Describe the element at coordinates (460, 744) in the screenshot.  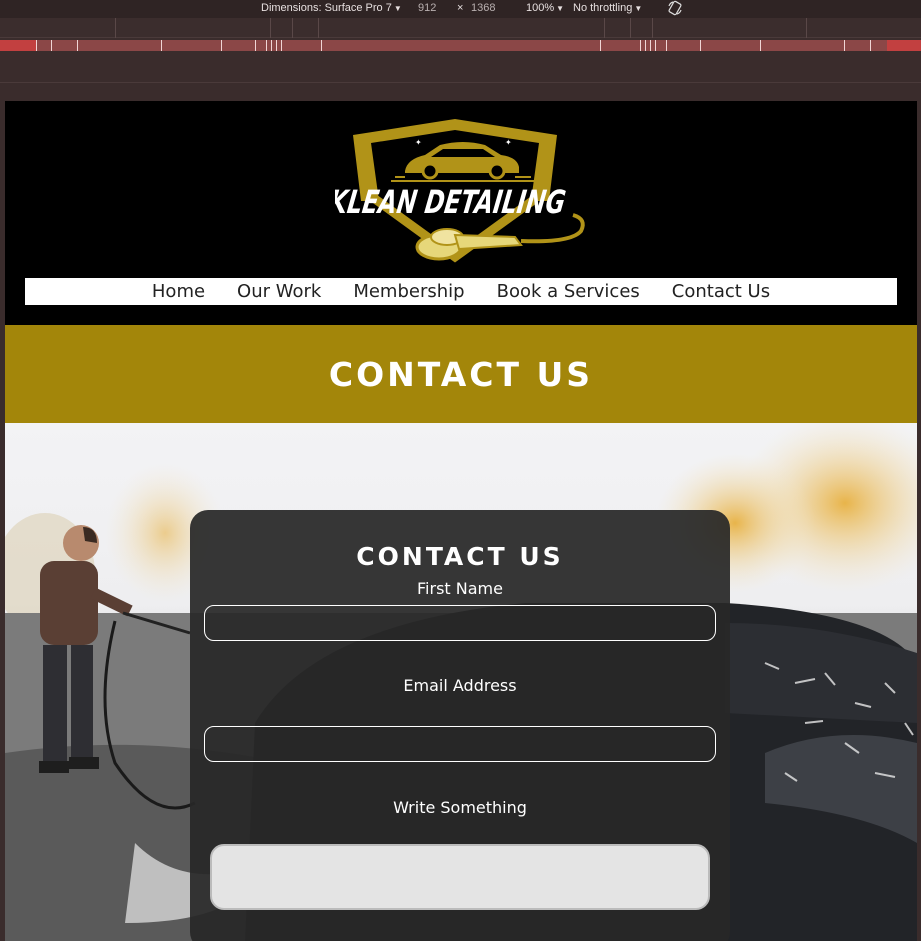
I see `email-input` at that location.